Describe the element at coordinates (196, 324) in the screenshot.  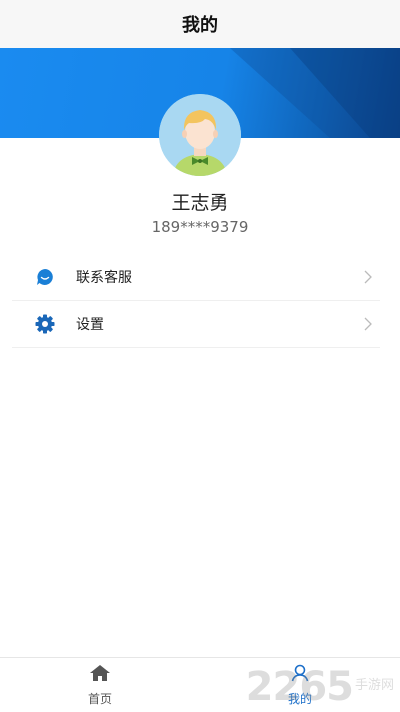
I see `menu-item-settings: 设置` at that location.